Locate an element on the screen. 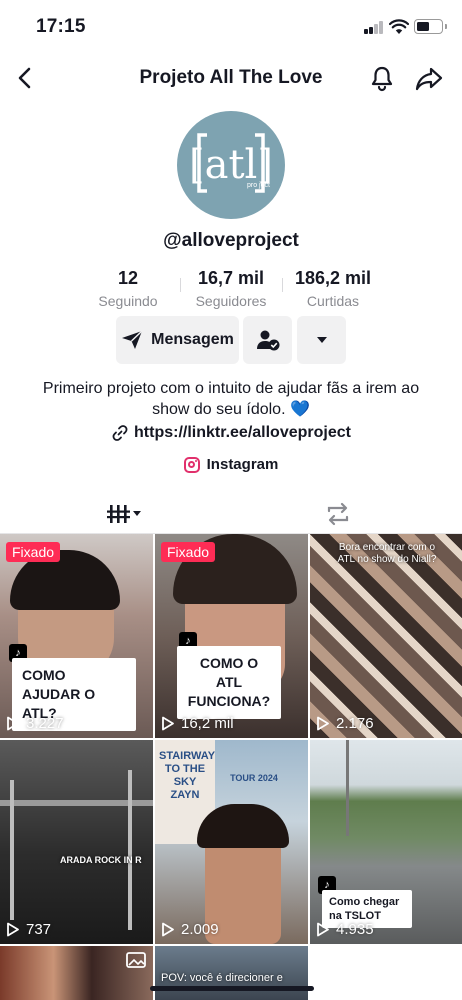  view-count: 2.009 is located at coordinates (190, 929).